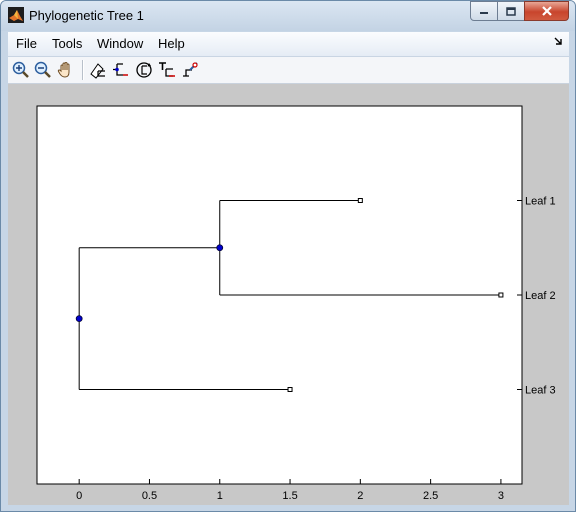  Describe the element at coordinates (540, 391) in the screenshot. I see `leaf-label: Leaf 3` at that location.